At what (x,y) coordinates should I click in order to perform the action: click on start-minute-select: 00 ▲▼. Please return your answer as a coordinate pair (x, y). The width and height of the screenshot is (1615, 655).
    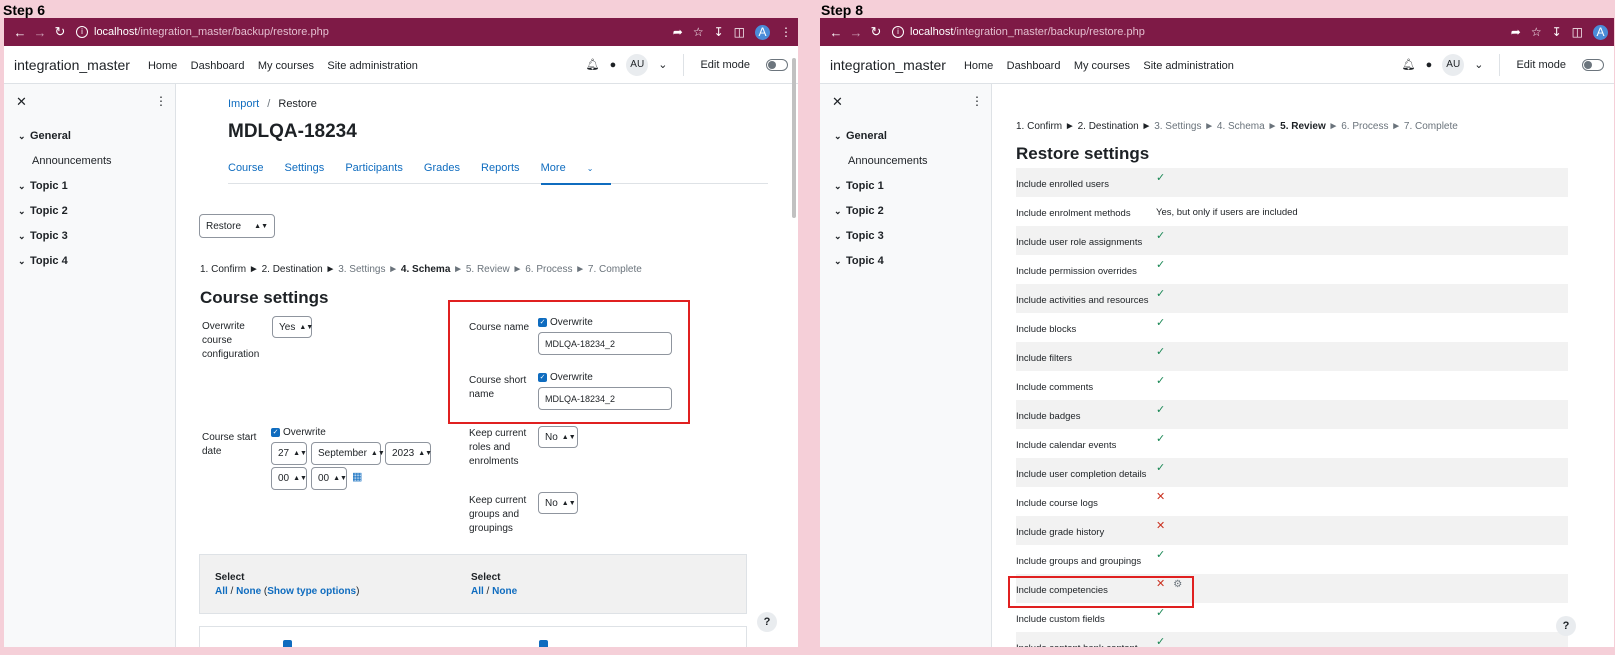
    Looking at the image, I should click on (329, 478).